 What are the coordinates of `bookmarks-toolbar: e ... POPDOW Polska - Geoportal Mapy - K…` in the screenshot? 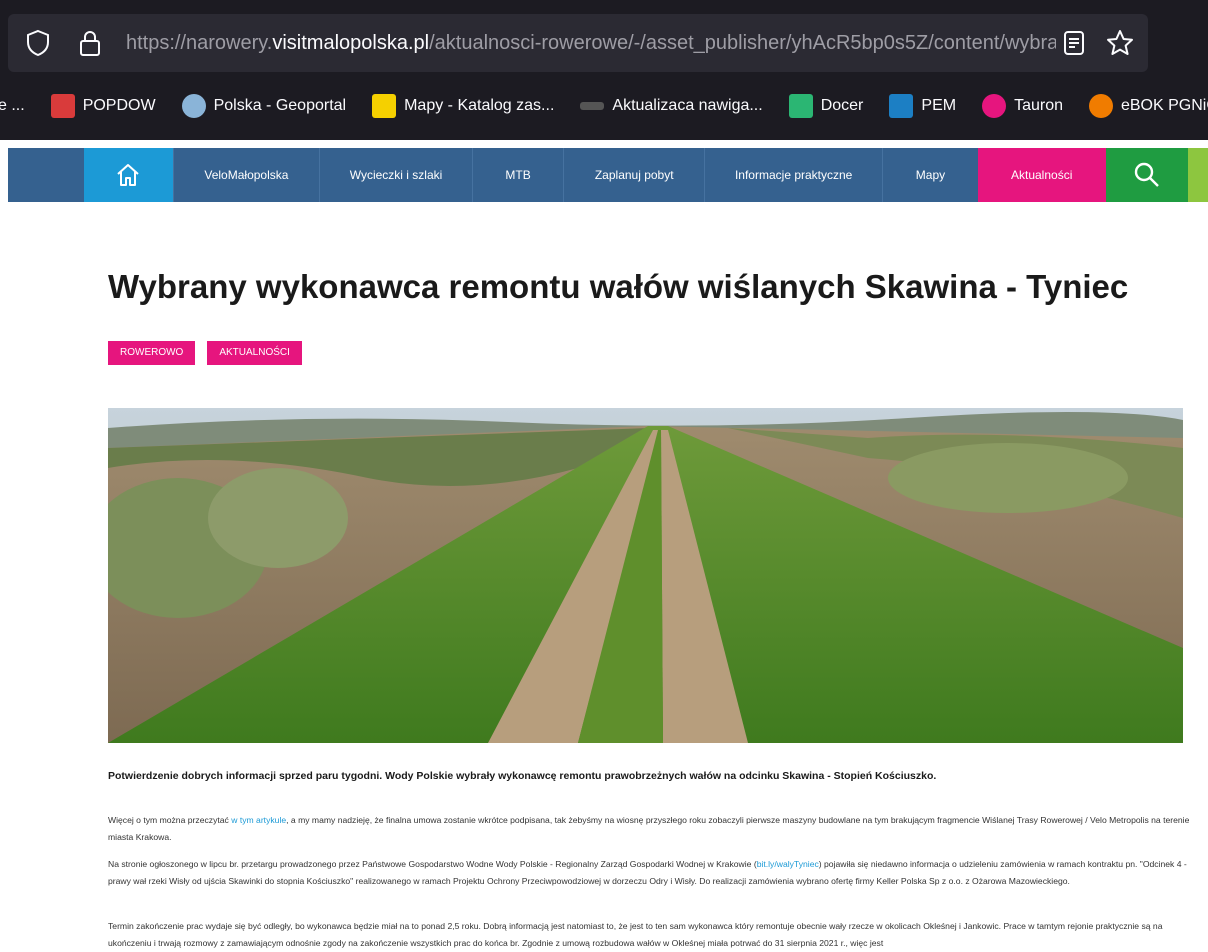 It's located at (604, 106).